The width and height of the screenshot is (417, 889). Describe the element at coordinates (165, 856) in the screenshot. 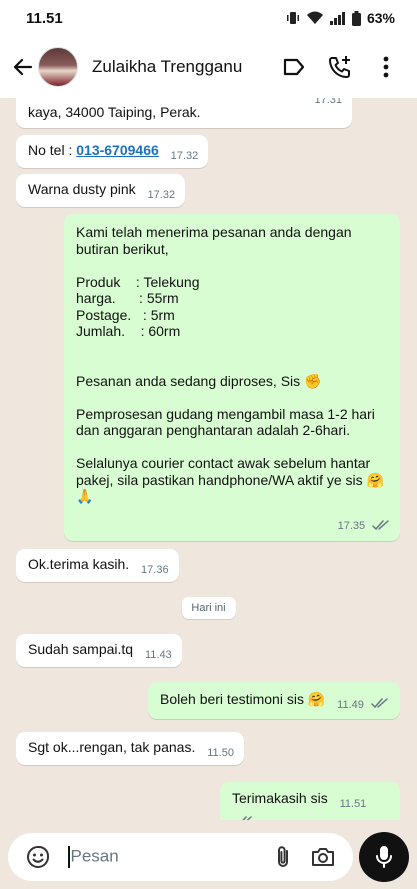

I see `message-input: Pesan` at that location.